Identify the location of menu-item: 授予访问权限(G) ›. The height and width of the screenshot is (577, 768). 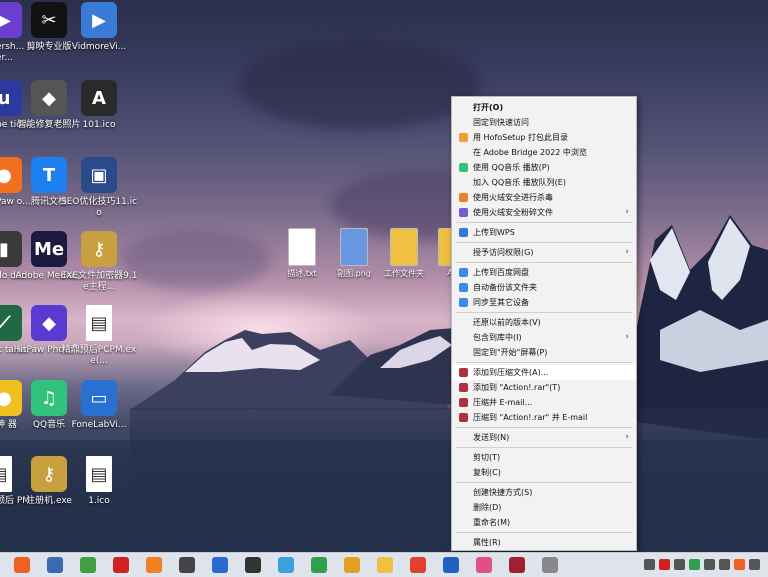
(544, 252).